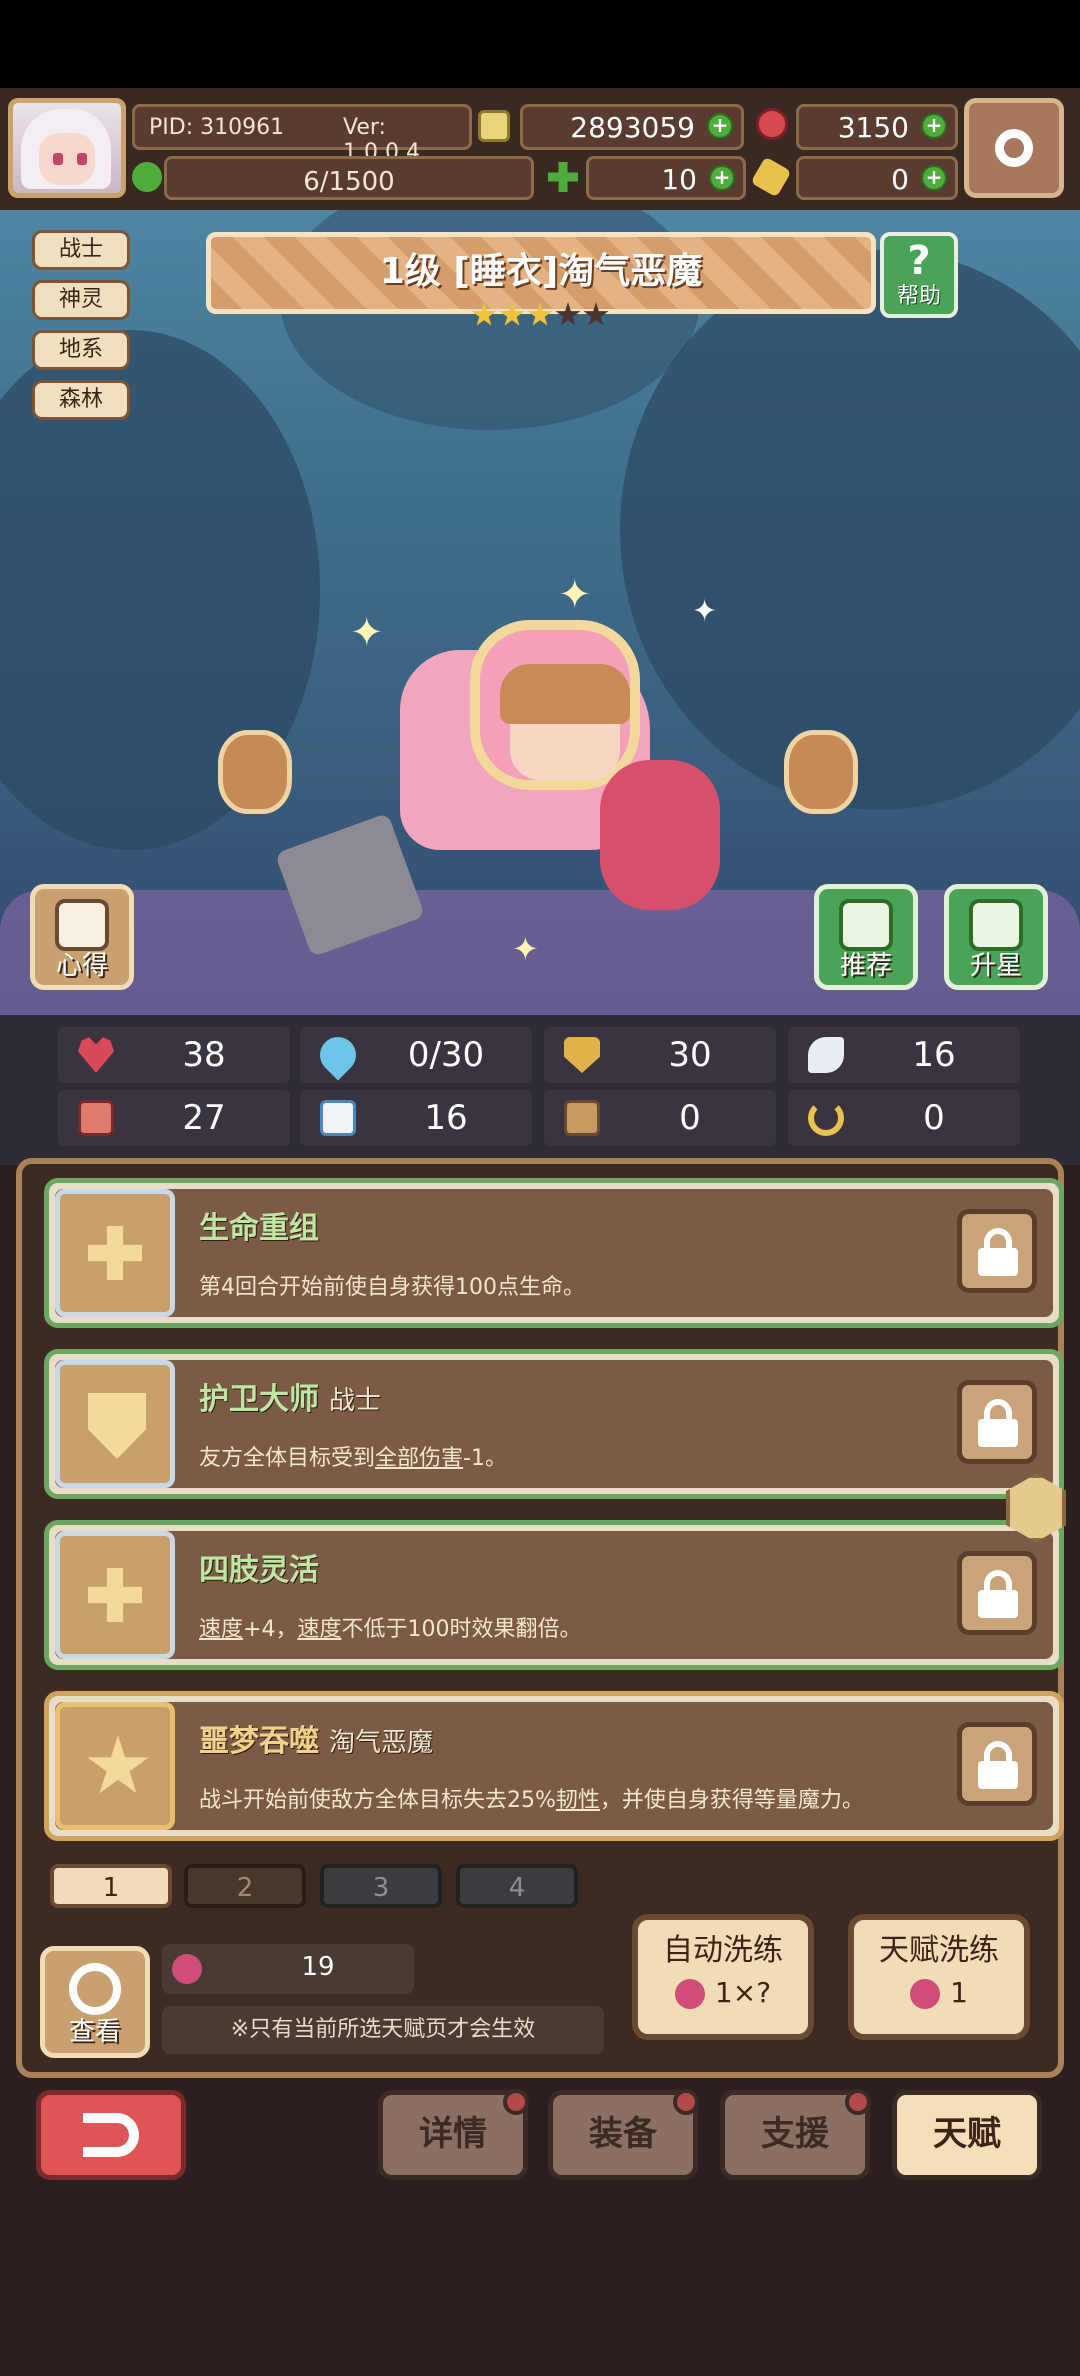  I want to click on status-bar, so click(540, 44).